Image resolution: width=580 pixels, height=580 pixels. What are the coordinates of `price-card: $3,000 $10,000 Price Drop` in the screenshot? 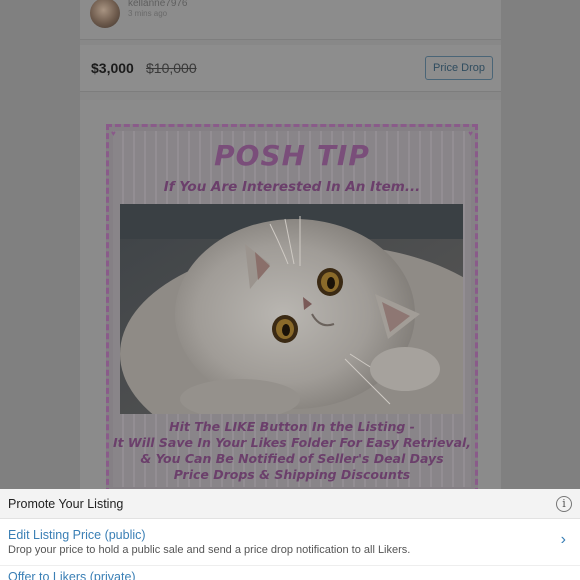 It's located at (290, 68).